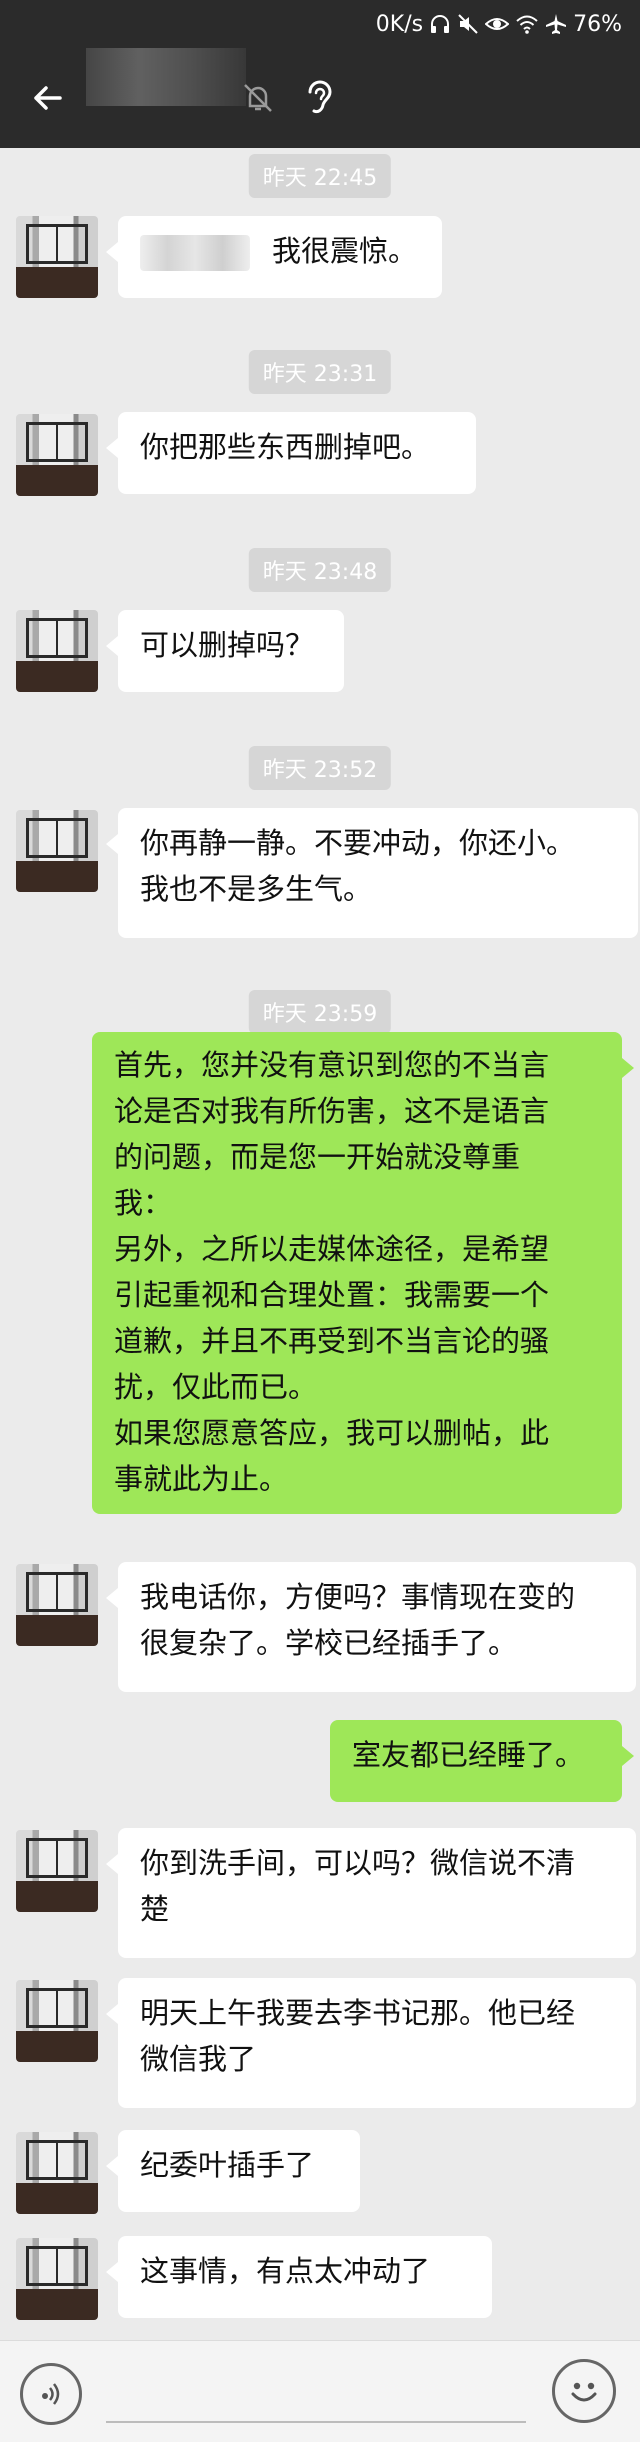  What do you see at coordinates (285, 2271) in the screenshot?
I see `message-text: 这事情，有点太冲动了` at bounding box center [285, 2271].